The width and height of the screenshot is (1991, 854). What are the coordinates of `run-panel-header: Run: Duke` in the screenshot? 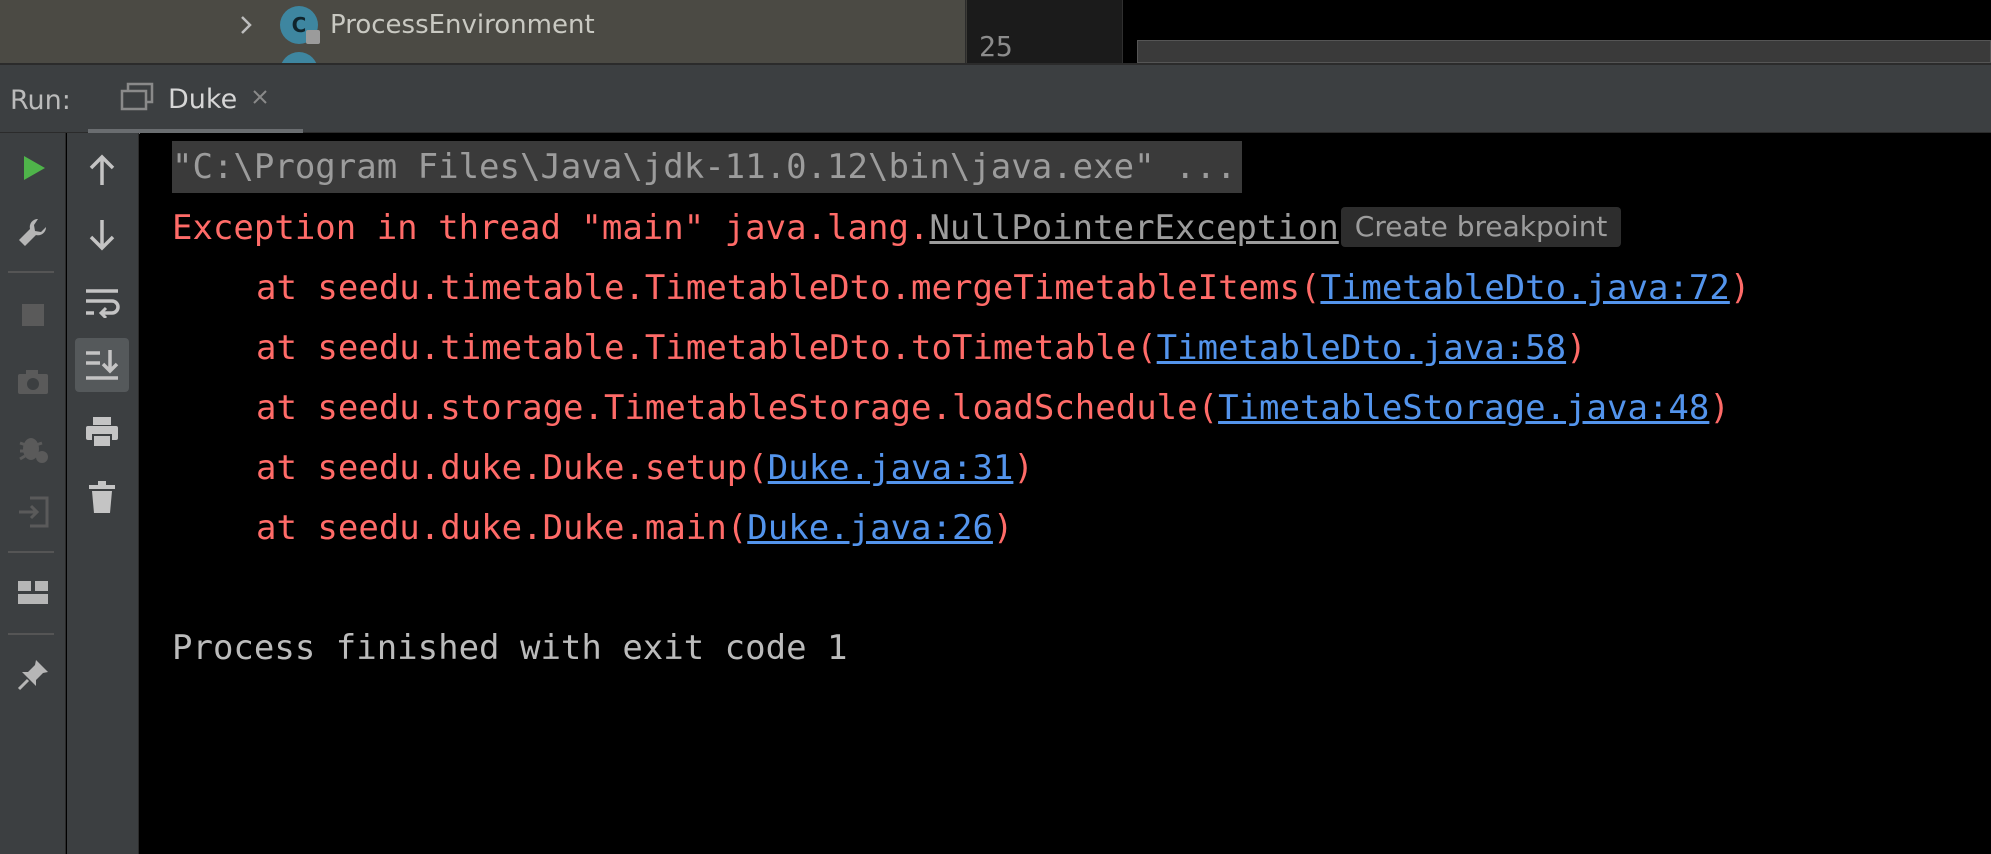 It's located at (995, 98).